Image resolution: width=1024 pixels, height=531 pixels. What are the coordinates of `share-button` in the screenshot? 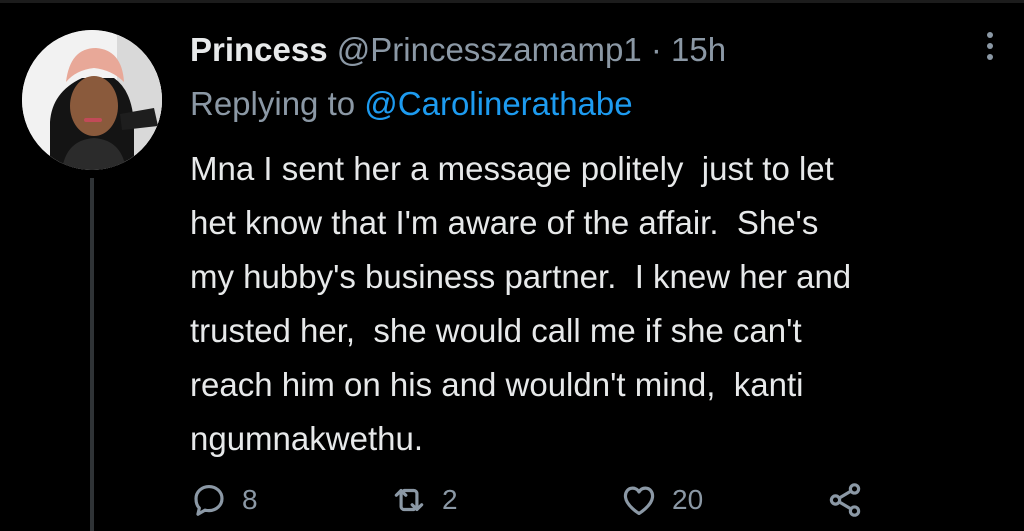 It's located at (845, 500).